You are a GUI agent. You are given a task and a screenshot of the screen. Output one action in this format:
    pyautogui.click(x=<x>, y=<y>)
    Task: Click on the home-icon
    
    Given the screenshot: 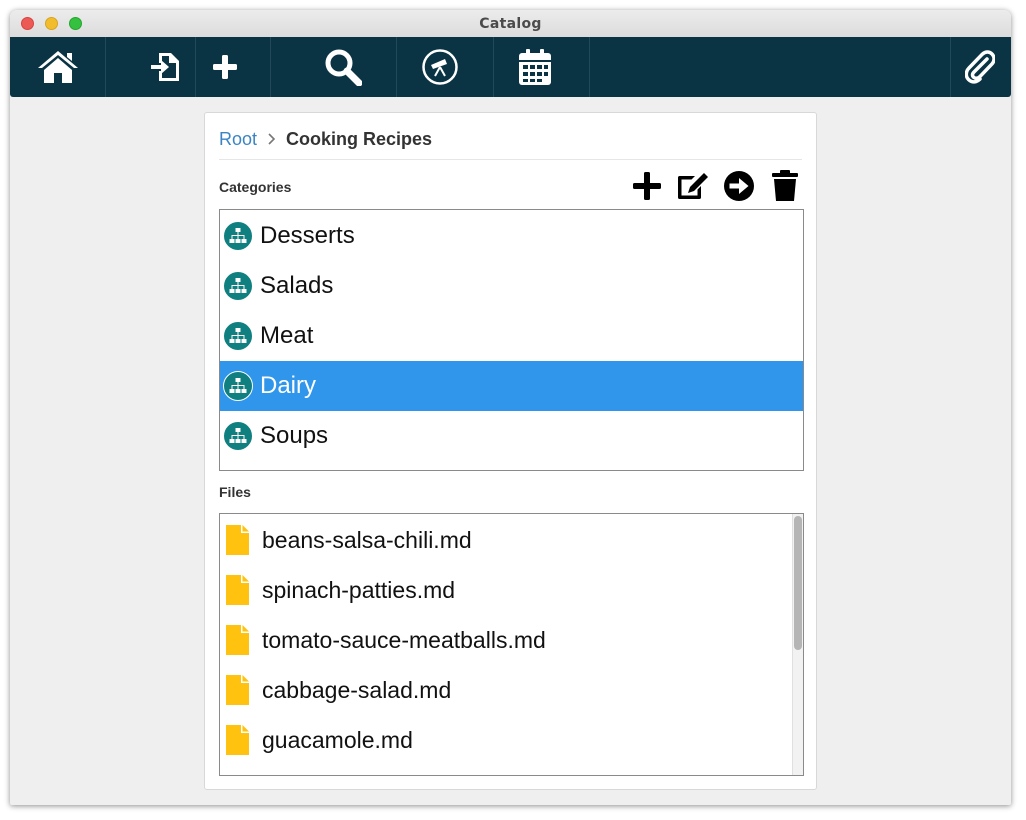 What is the action you would take?
    pyautogui.click(x=57, y=67)
    